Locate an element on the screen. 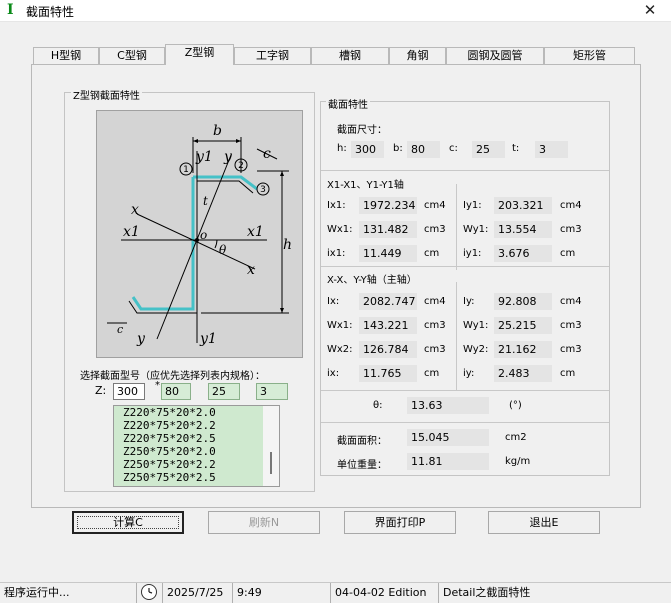 This screenshot has height=603, width=671. clock-icon is located at coordinates (149, 592).